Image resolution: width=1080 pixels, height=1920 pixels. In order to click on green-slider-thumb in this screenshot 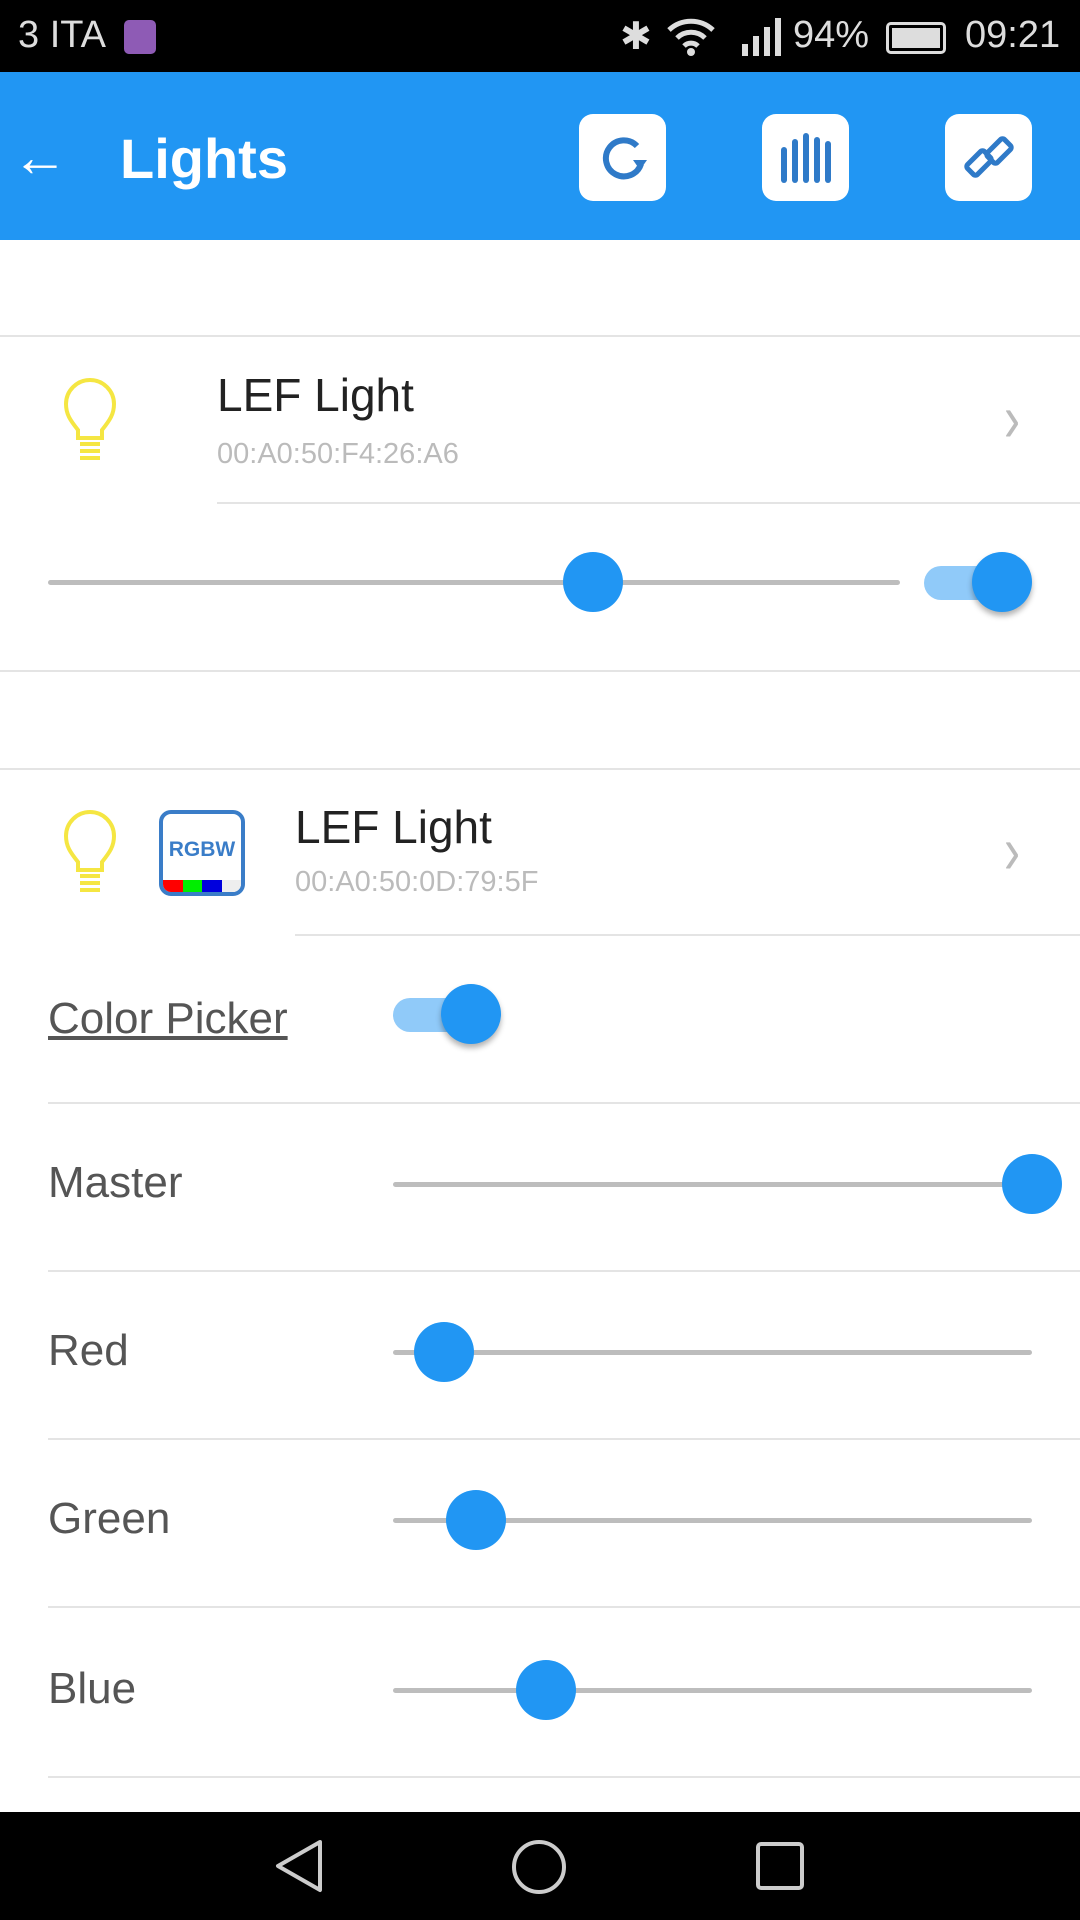, I will do `click(476, 1520)`.